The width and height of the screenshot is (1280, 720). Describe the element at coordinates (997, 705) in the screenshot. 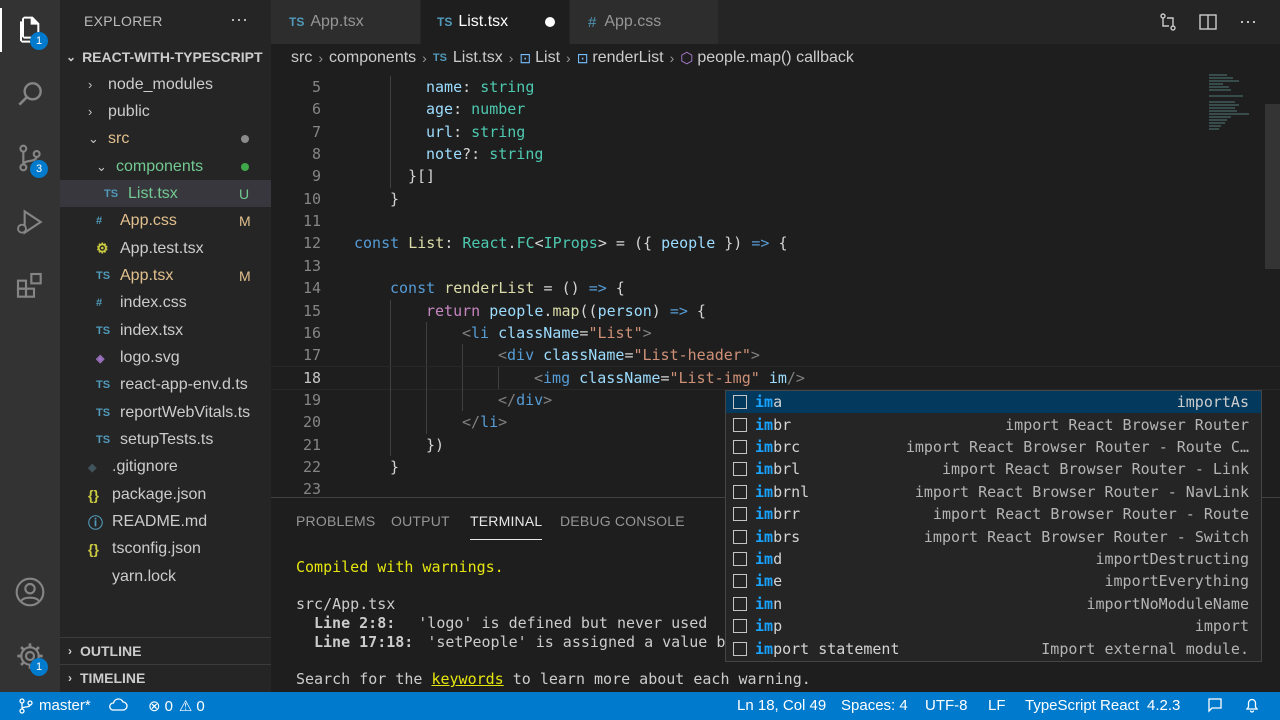

I see `line-ending: LF` at that location.